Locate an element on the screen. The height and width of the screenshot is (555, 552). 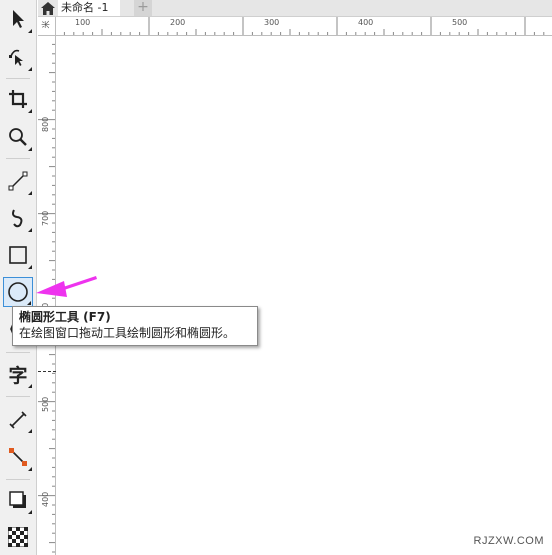
tooltip-title: 椭圆形工具 (F7) is located at coordinates (65, 317).